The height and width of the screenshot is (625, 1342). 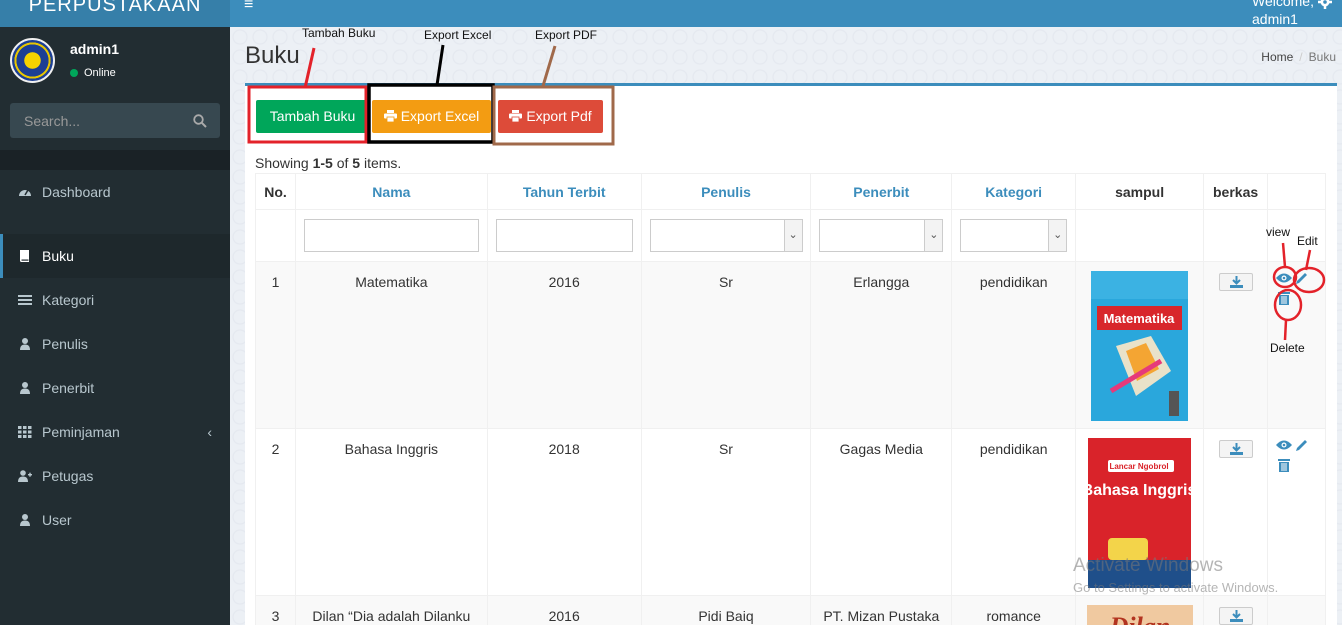 What do you see at coordinates (1285, 277) in the screenshot?
I see `annotation-circle-view` at bounding box center [1285, 277].